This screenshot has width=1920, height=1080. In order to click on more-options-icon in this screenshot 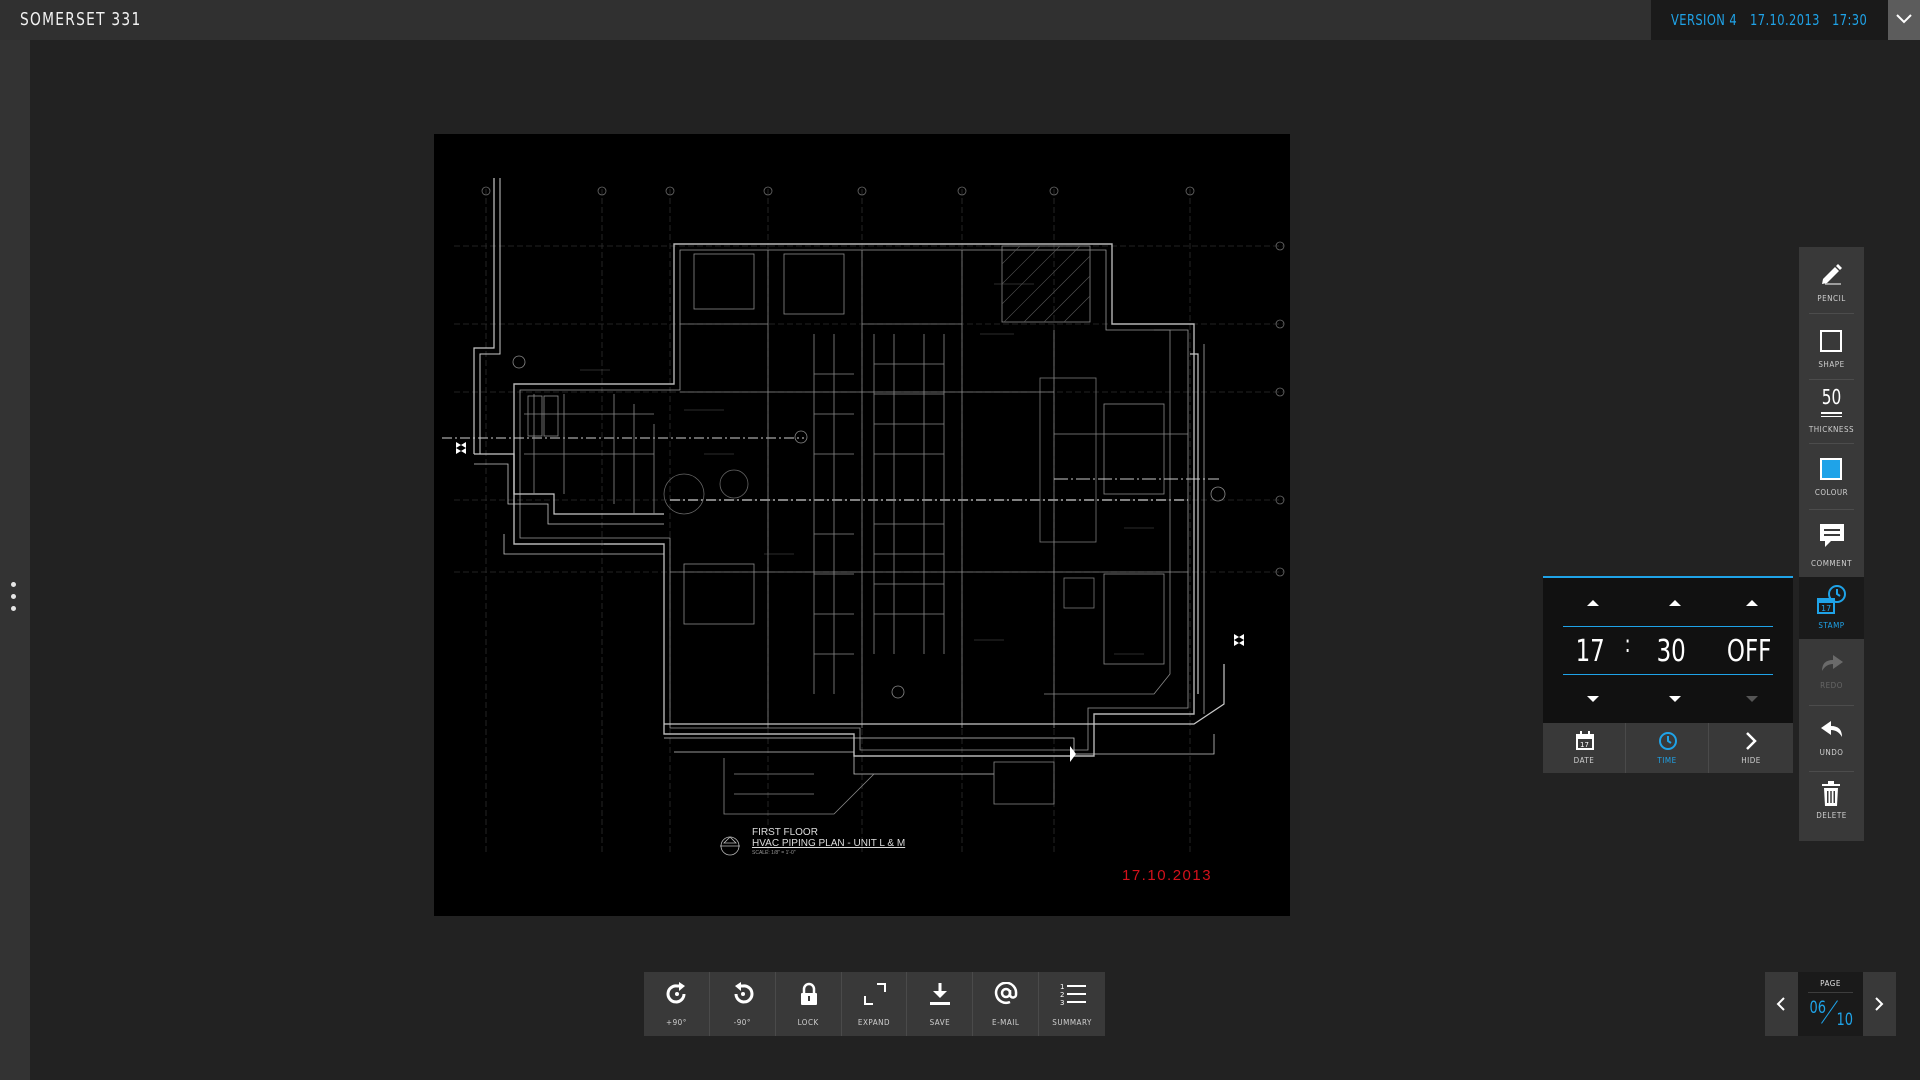, I will do `click(14, 601)`.